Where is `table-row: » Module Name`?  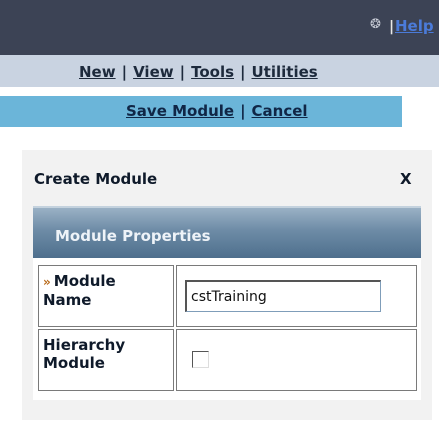
table-row: » Module Name is located at coordinates (227, 296).